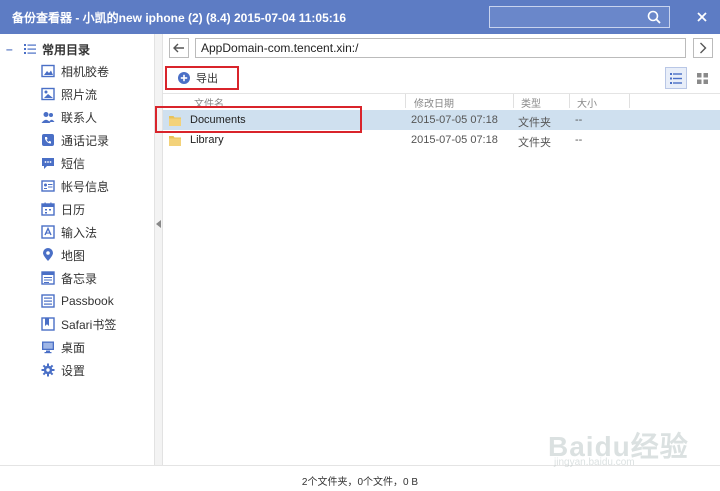 The image size is (720, 491). Describe the element at coordinates (48, 71) in the screenshot. I see `camera-roll-icon` at that location.